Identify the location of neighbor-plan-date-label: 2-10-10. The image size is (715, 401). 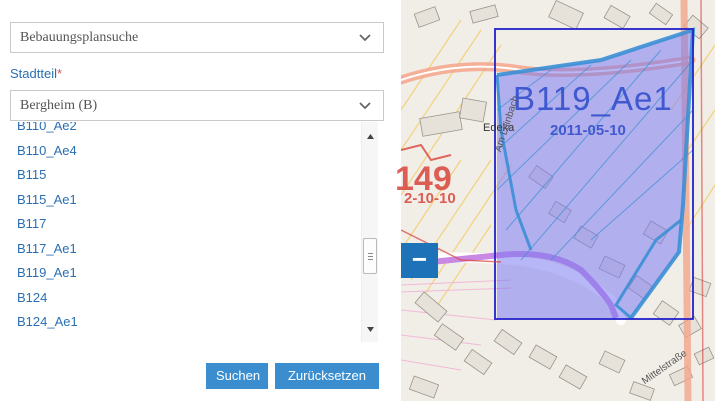
(430, 198).